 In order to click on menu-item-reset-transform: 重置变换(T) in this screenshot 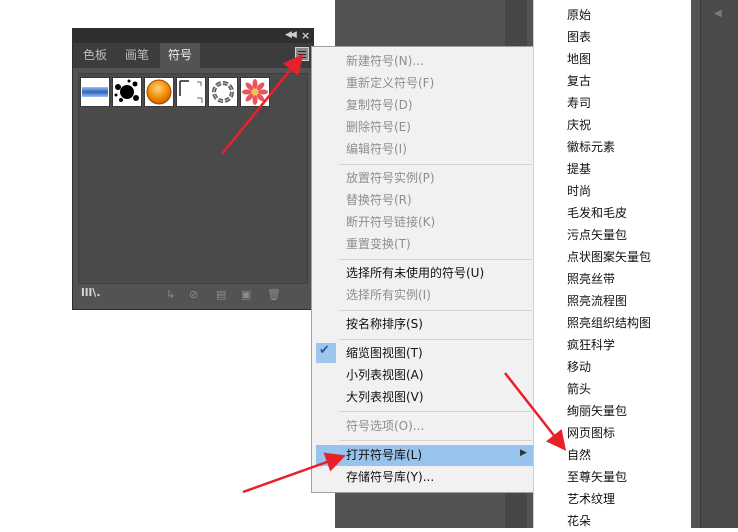, I will do `click(378, 244)`.